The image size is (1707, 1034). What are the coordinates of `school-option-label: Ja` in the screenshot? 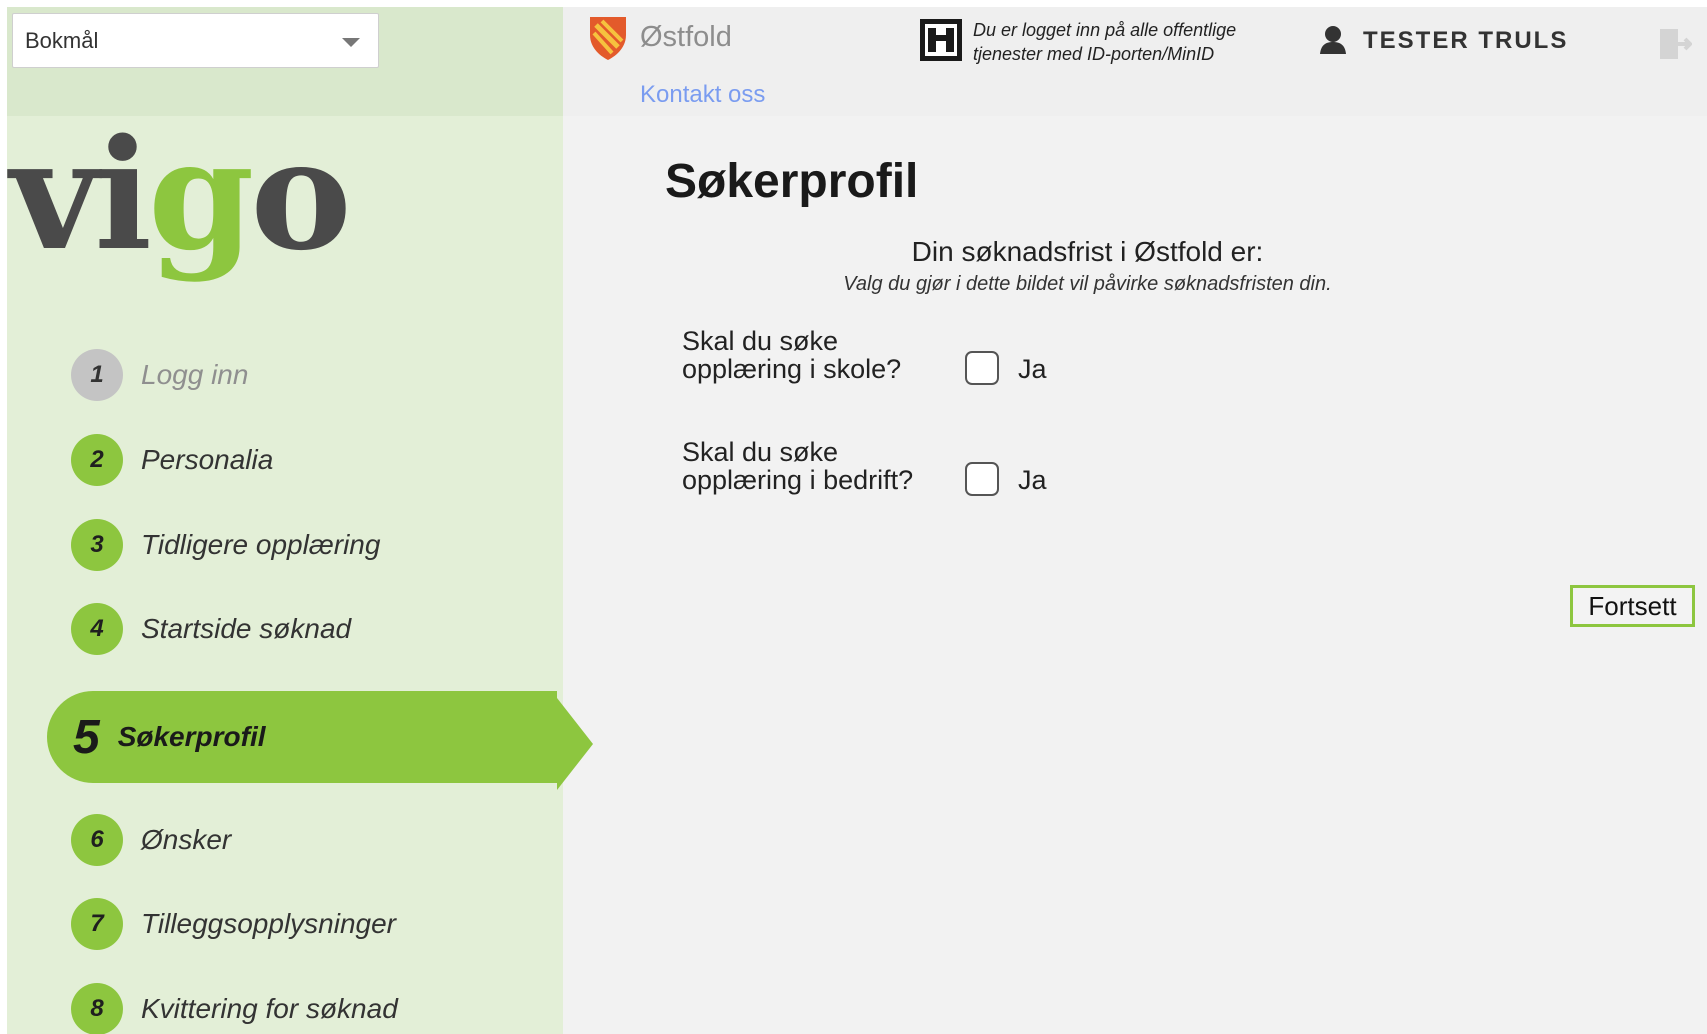 It's located at (1032, 369).